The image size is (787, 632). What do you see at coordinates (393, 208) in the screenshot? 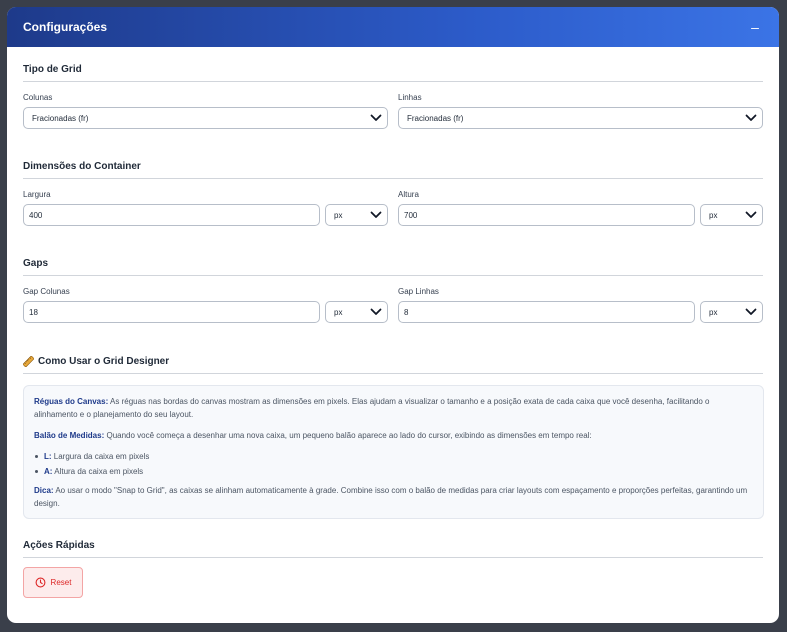
I see `container-row: Largura 400 px Altura 700 px` at bounding box center [393, 208].